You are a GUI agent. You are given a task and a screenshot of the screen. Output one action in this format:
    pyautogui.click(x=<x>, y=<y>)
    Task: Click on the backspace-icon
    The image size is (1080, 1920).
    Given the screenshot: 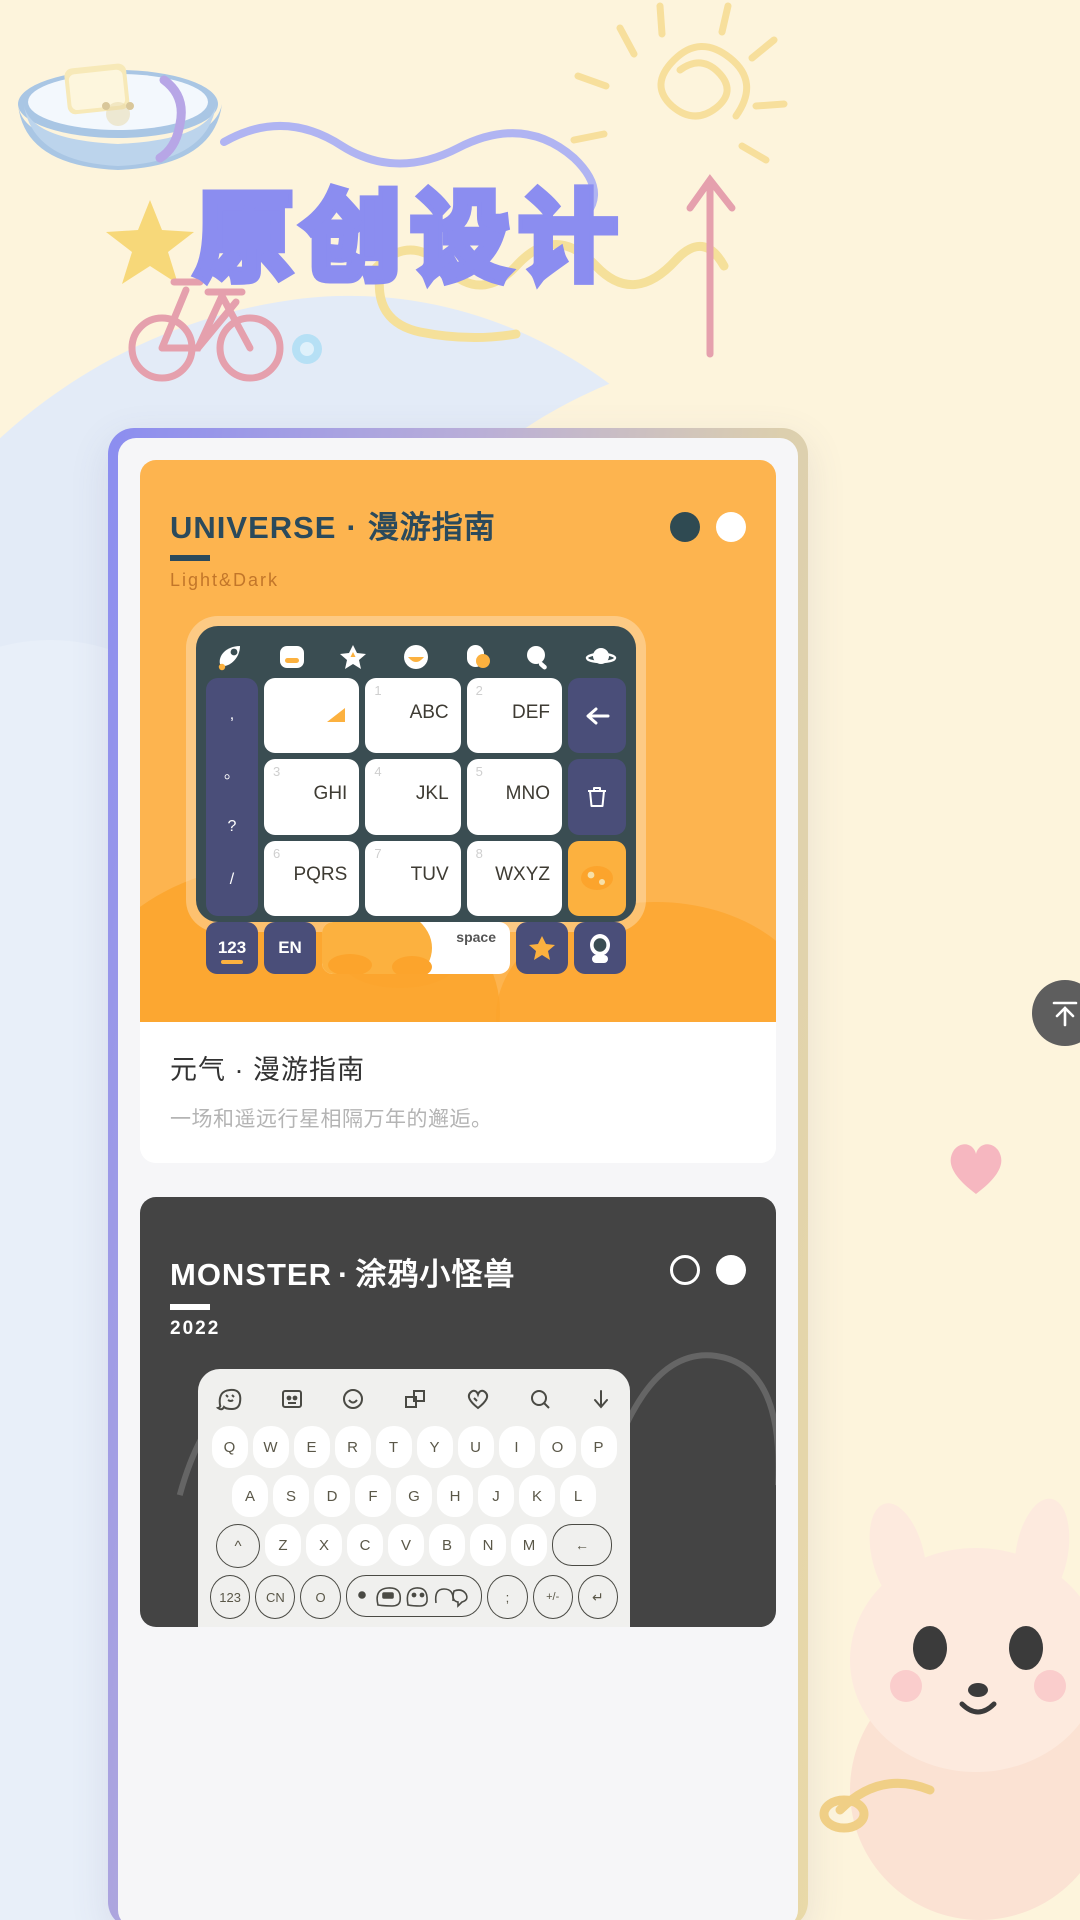 What is the action you would take?
    pyautogui.click(x=597, y=716)
    